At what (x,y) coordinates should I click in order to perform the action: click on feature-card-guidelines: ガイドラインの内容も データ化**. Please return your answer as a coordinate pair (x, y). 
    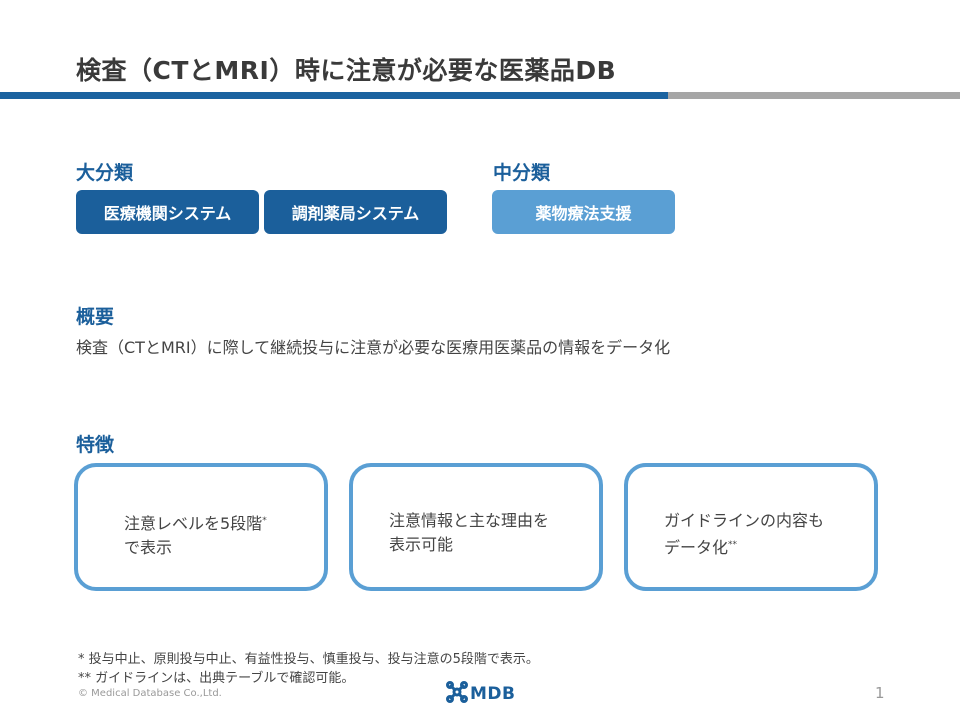
    Looking at the image, I should click on (751, 527).